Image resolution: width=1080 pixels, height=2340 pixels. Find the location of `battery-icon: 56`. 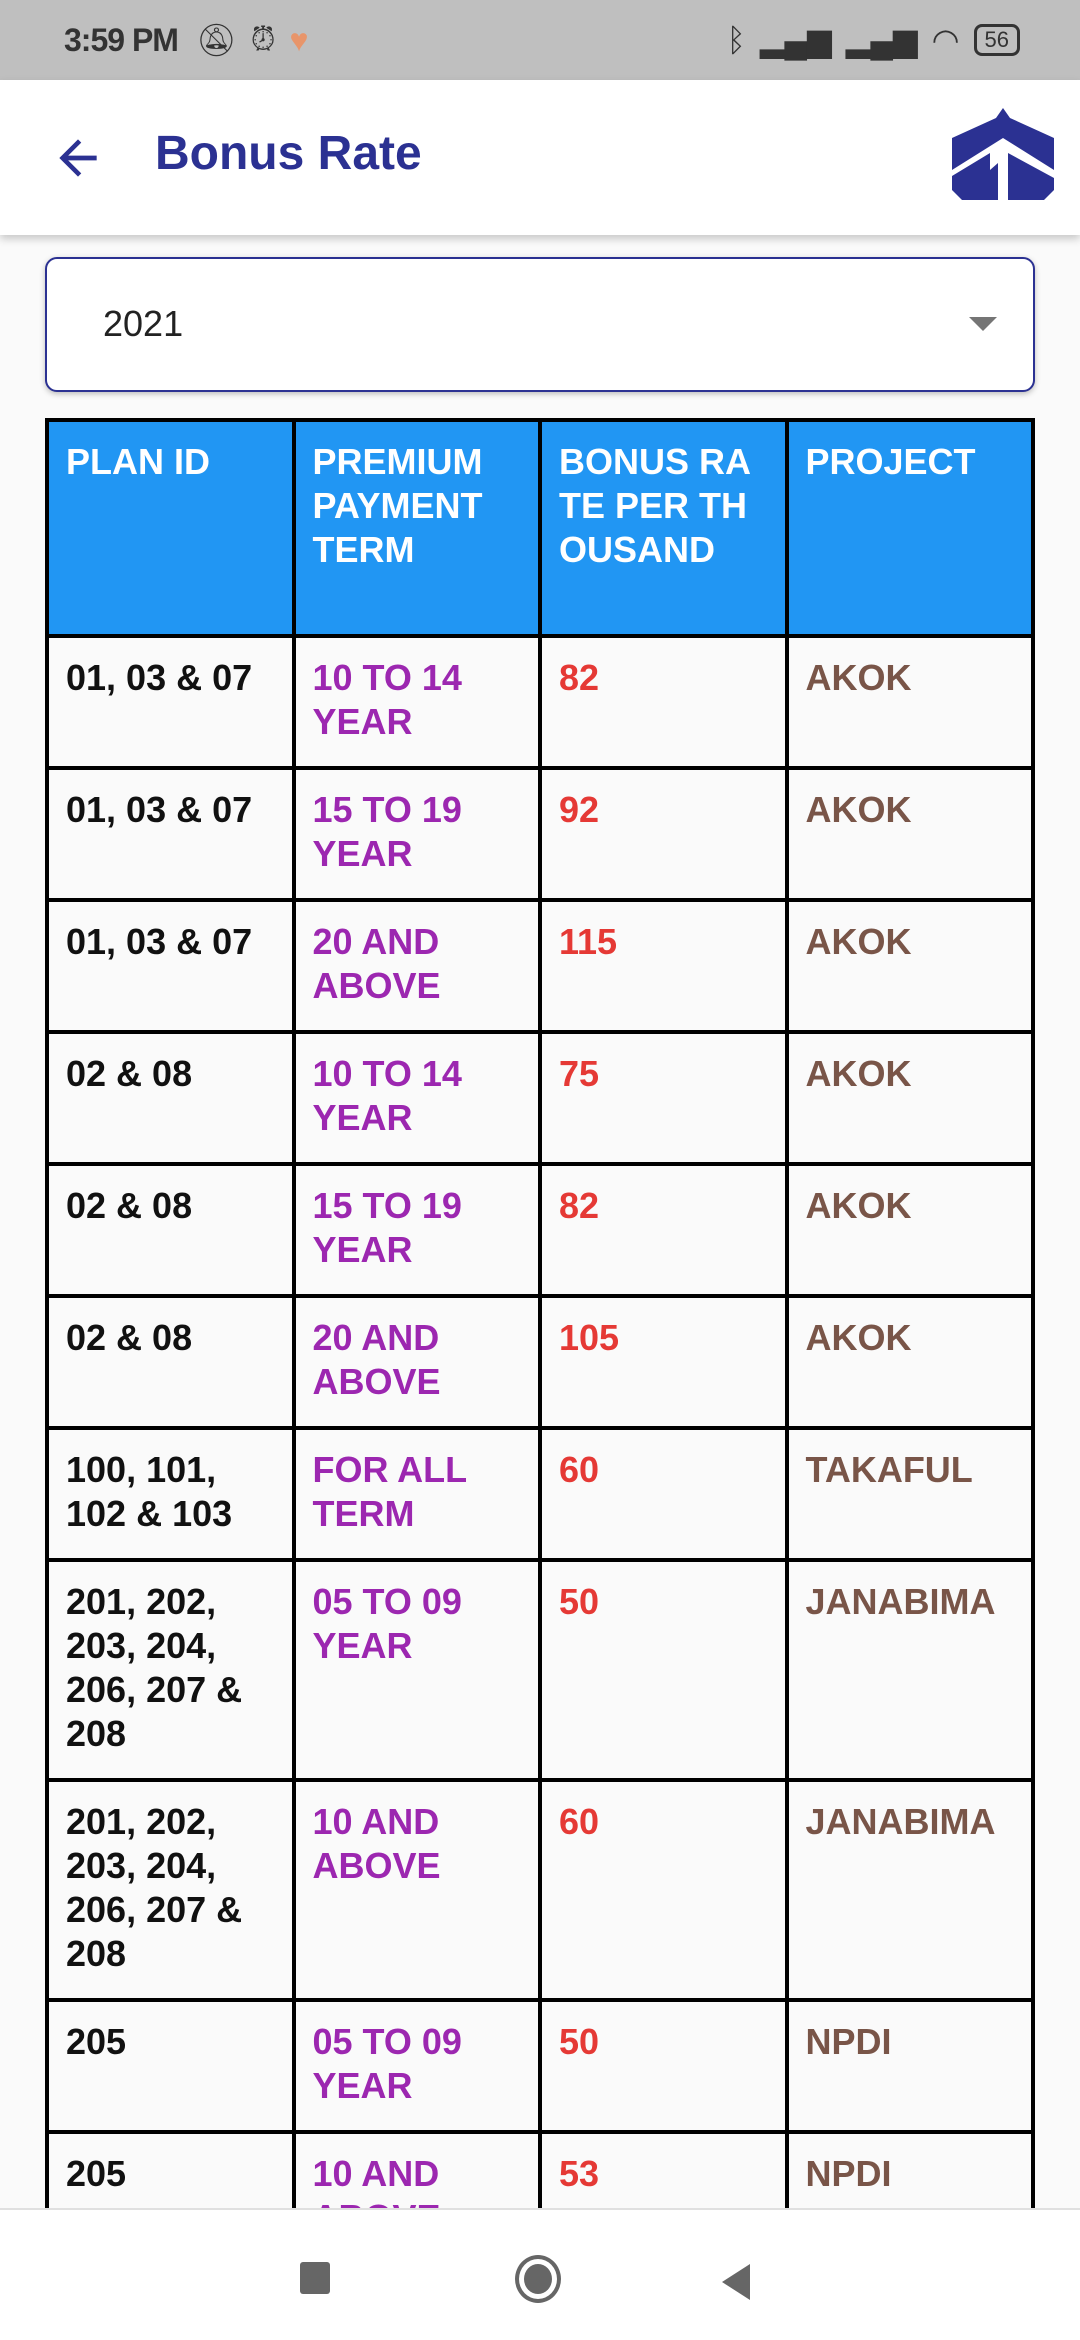

battery-icon: 56 is located at coordinates (996, 40).